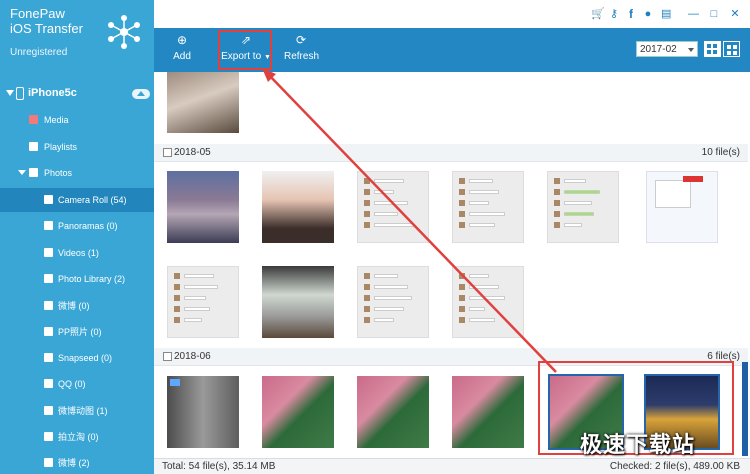 This screenshot has height=474, width=750. I want to click on music-icon, so click(33, 119).